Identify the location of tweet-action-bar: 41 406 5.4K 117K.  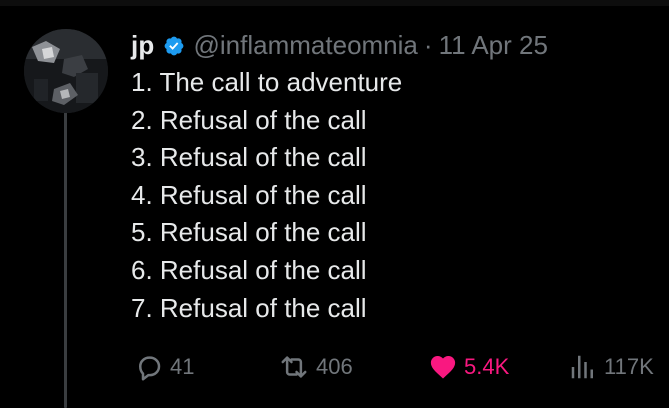
(395, 367).